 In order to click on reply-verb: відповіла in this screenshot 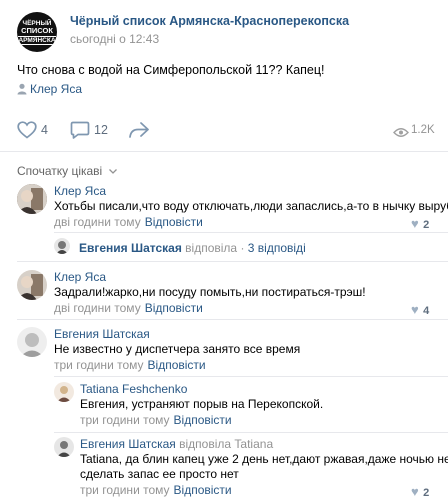, I will do `click(205, 444)`.